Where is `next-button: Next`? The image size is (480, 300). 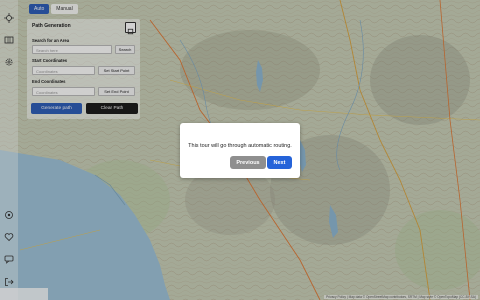 next-button: Next is located at coordinates (279, 162).